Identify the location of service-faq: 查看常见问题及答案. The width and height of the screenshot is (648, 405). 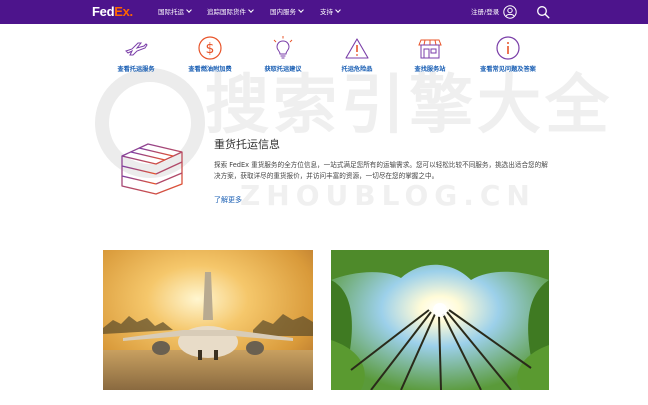
(508, 54).